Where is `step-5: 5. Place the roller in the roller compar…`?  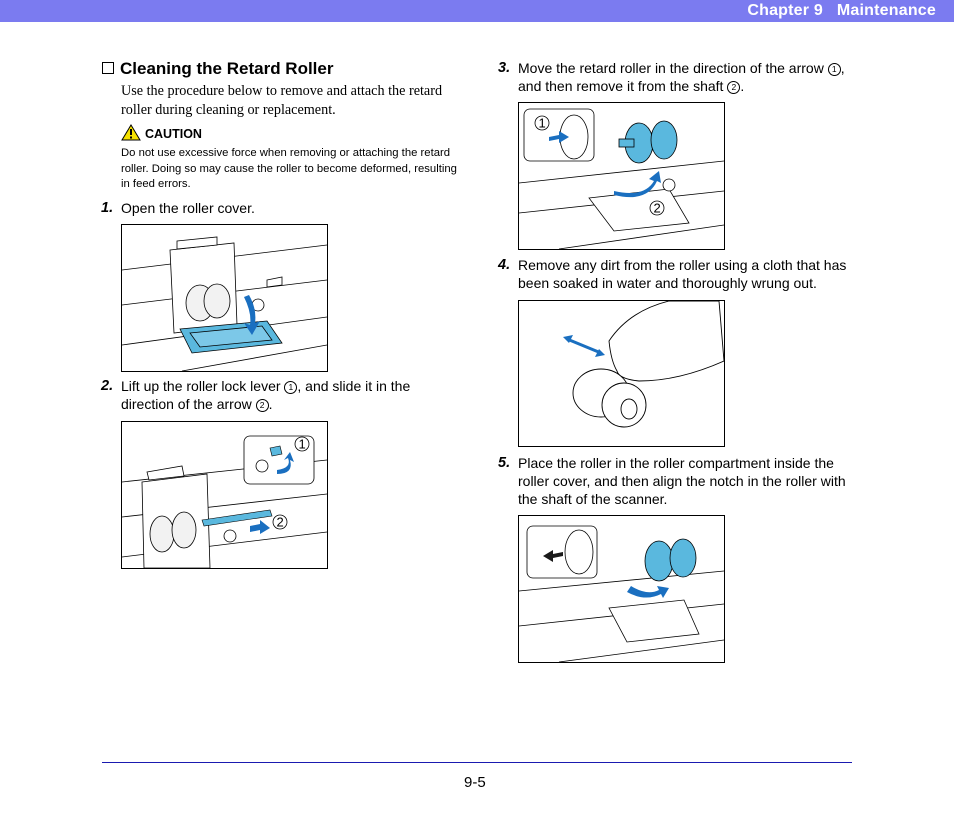
step-5: 5. Place the roller in the roller compar… is located at coordinates (678, 481).